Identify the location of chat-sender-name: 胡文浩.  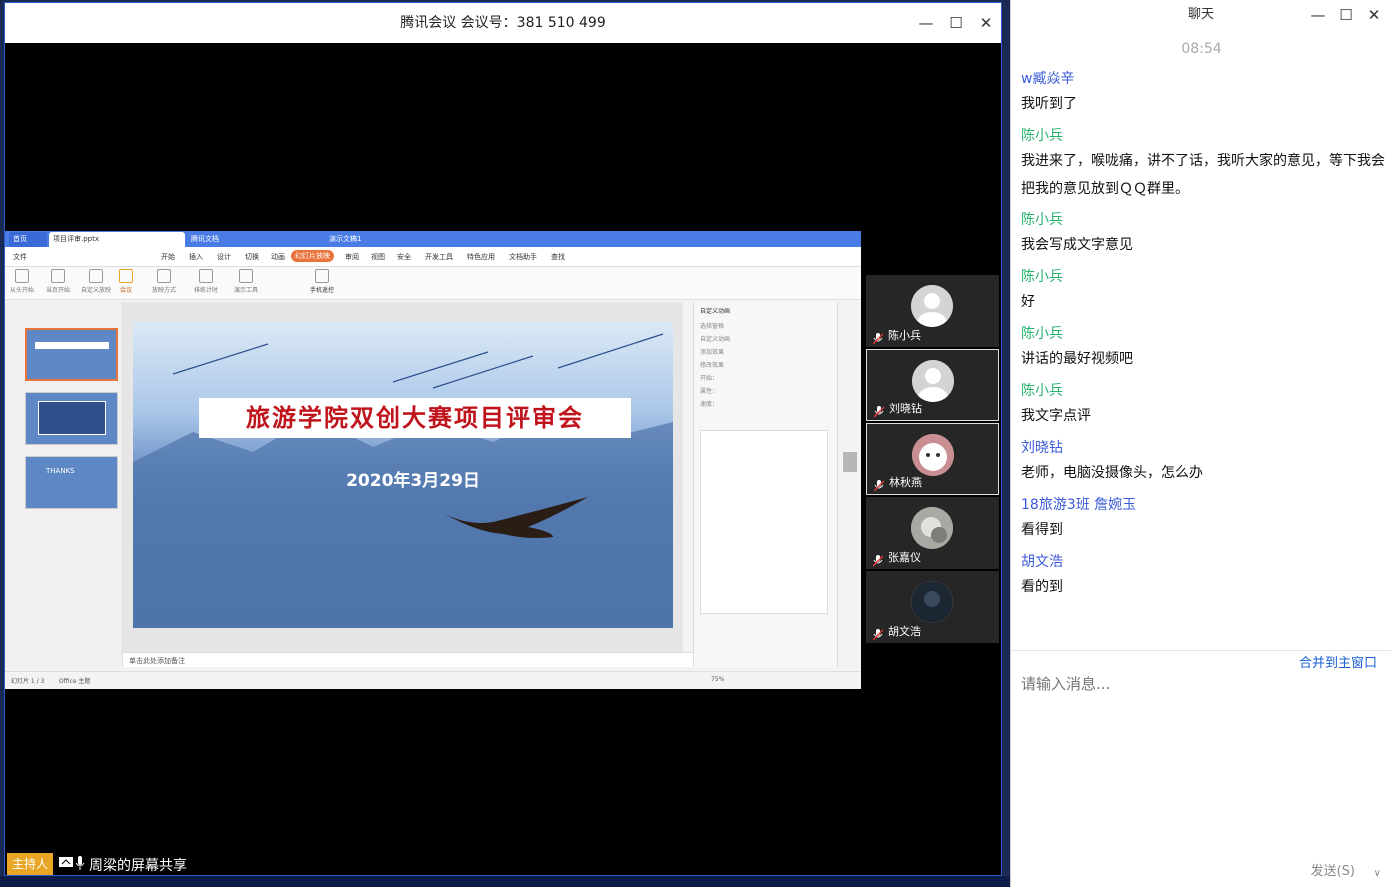
(1042, 562).